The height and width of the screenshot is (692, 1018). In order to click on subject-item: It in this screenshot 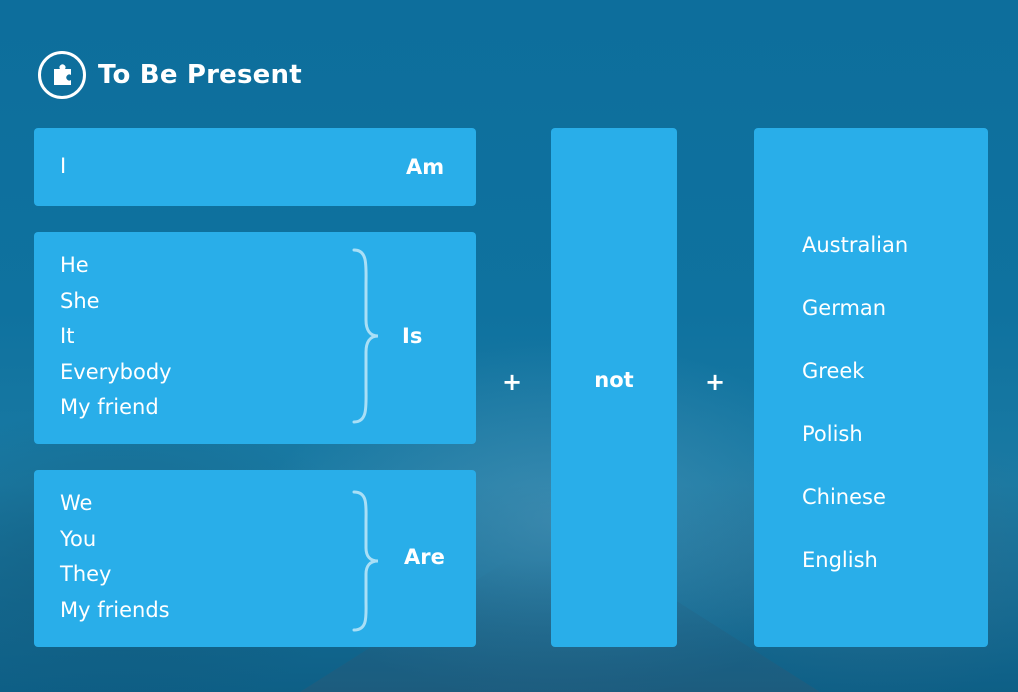, I will do `click(67, 336)`.